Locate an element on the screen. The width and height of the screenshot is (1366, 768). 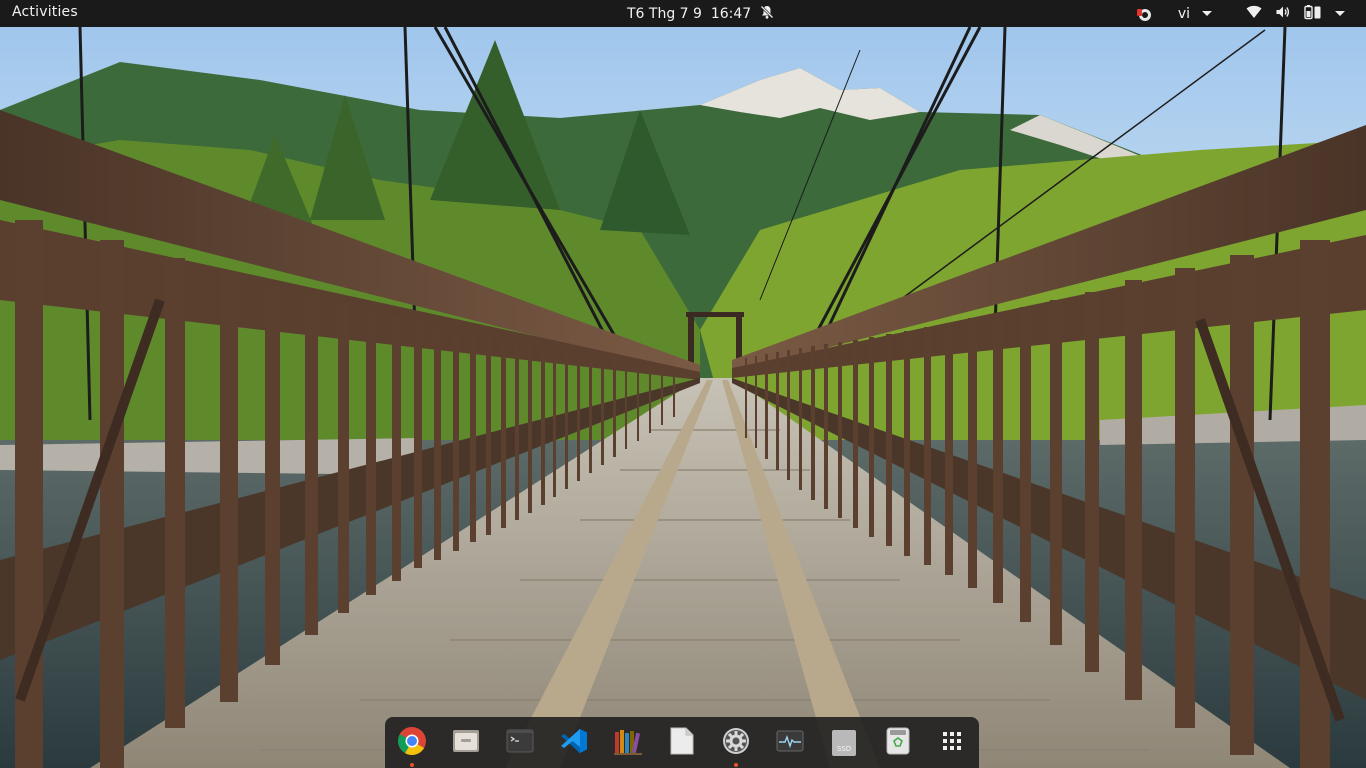
clock-menu: T6 Thg 7 9 16:47 is located at coordinates (701, 14).